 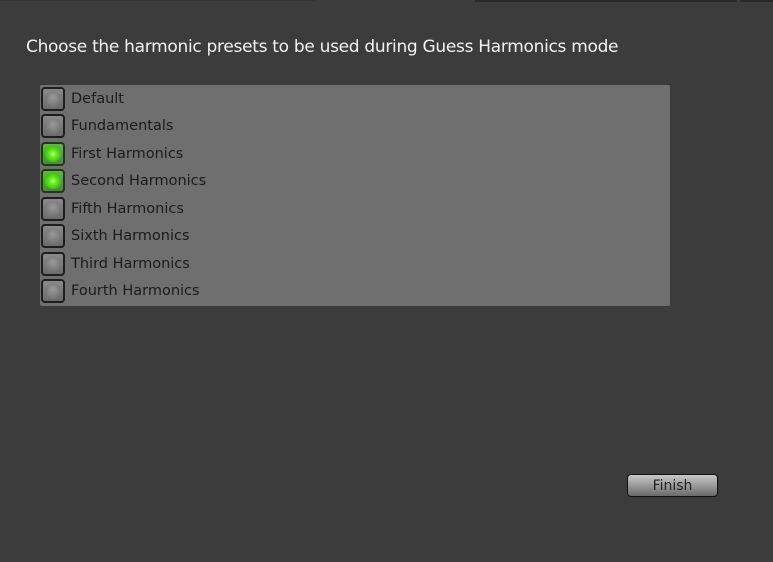 I want to click on preset-item: Fundamentals, so click(x=355, y=127).